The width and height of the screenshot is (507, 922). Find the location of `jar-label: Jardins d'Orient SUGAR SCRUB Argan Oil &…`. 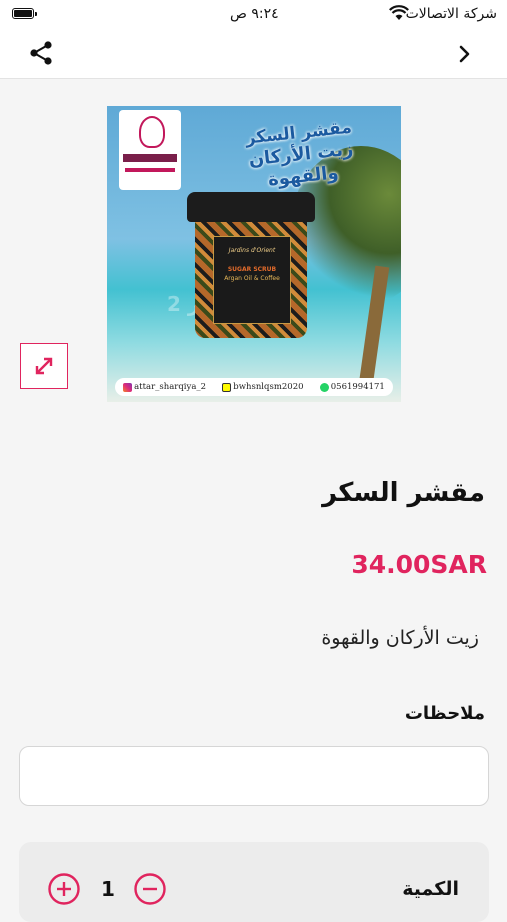

jar-label: Jardins d'Orient SUGAR SCRUB Argan Oil &… is located at coordinates (252, 280).